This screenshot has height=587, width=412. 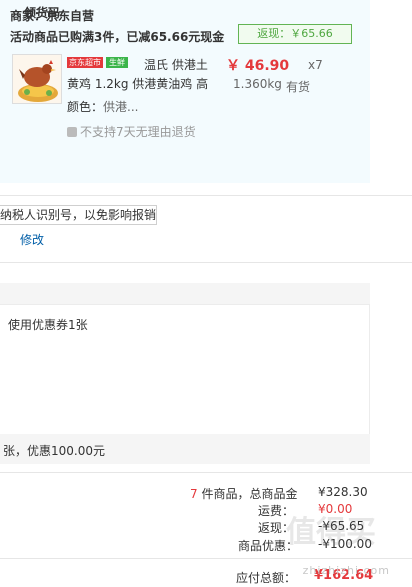 What do you see at coordinates (266, 578) in the screenshot?
I see `payable-label: 应付总额：` at bounding box center [266, 578].